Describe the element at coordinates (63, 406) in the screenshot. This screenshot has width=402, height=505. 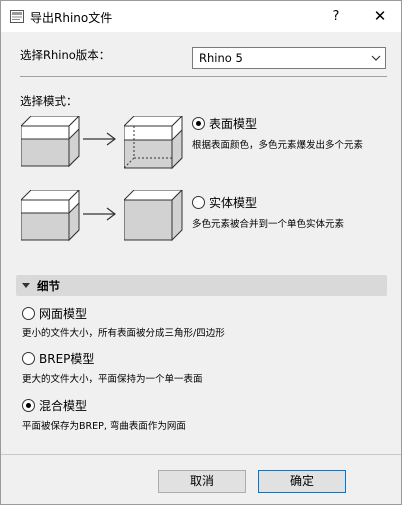
I see `hybrid-model-label: 混合模型` at that location.